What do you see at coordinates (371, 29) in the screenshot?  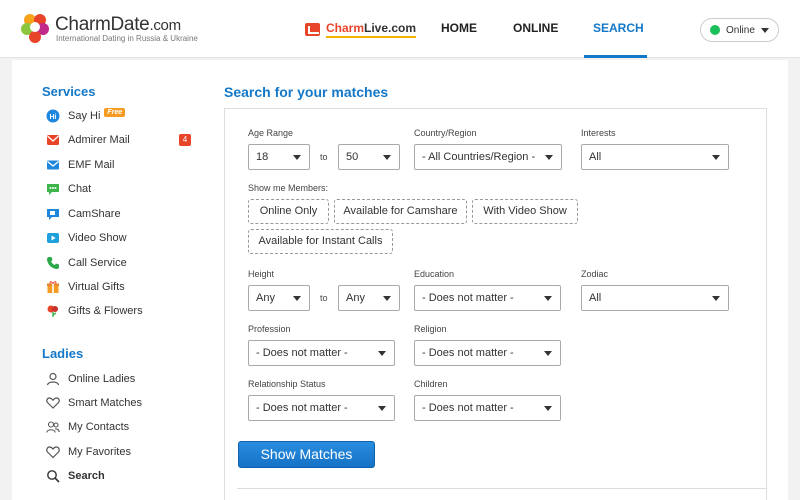 I see `charmlive-label: CharmLive.com` at bounding box center [371, 29].